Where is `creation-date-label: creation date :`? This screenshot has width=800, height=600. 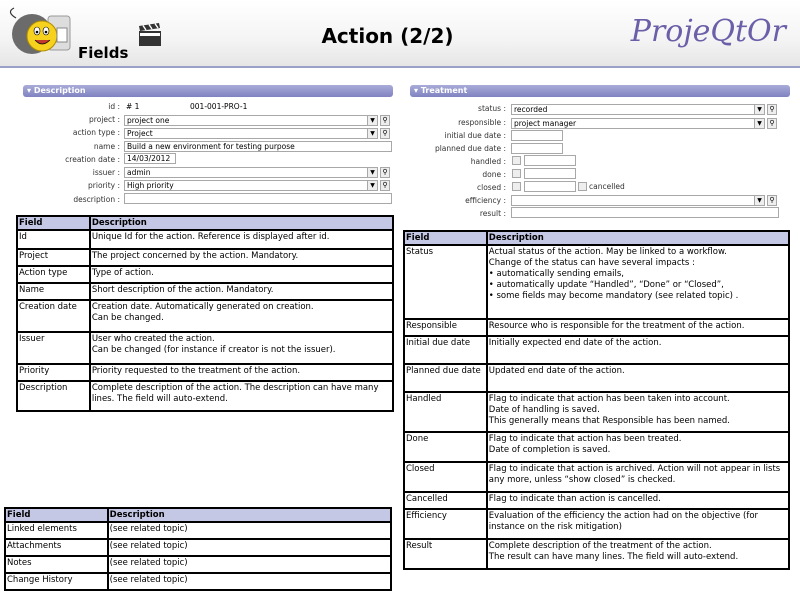 creation-date-label: creation date : is located at coordinates (92, 159).